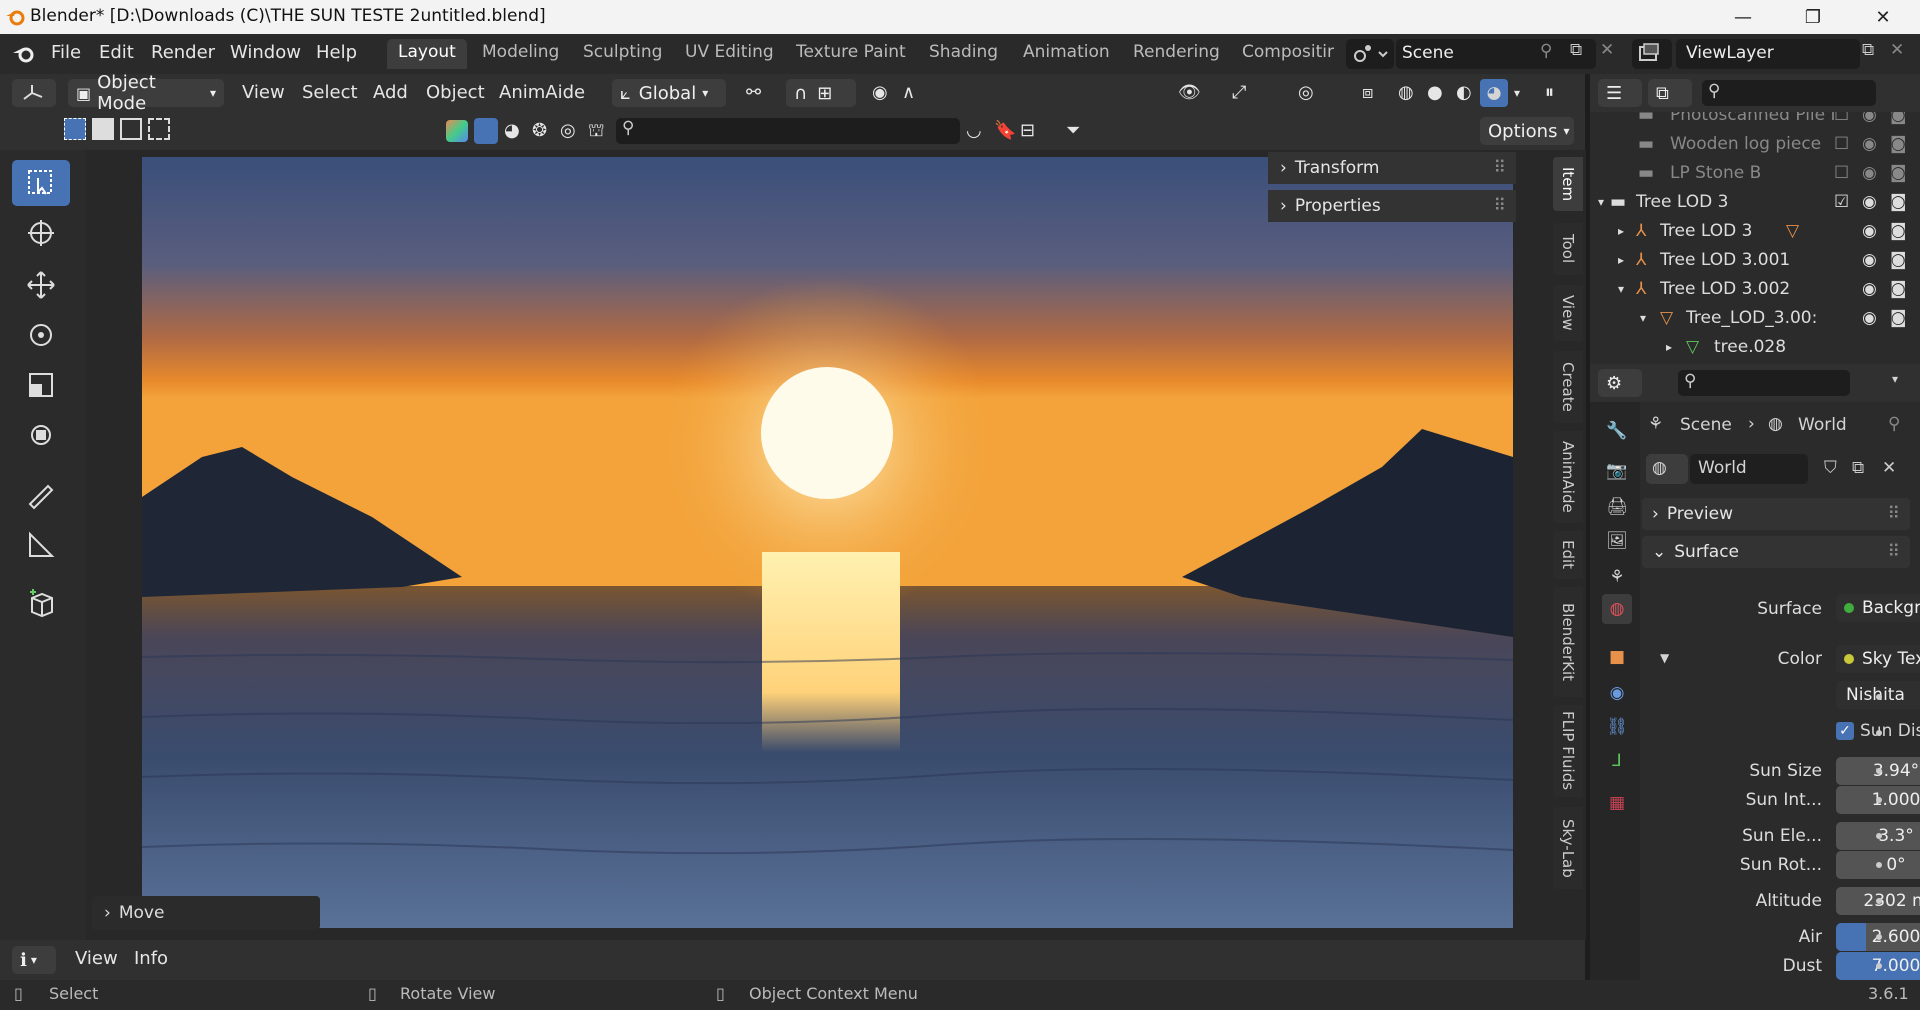 The width and height of the screenshot is (1920, 1010). Describe the element at coordinates (1517, 93) in the screenshot. I see `shading-options-chevron: ▾` at that location.